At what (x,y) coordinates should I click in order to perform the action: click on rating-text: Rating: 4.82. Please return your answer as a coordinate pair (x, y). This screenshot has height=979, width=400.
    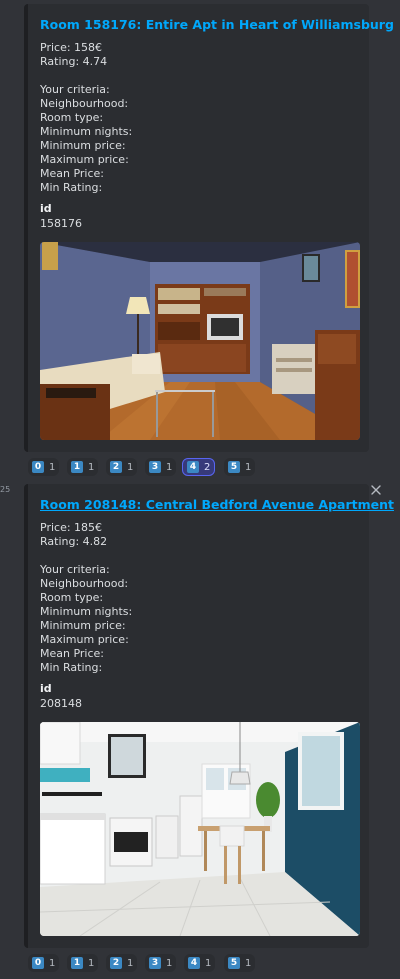
    Looking at the image, I should click on (74, 541).